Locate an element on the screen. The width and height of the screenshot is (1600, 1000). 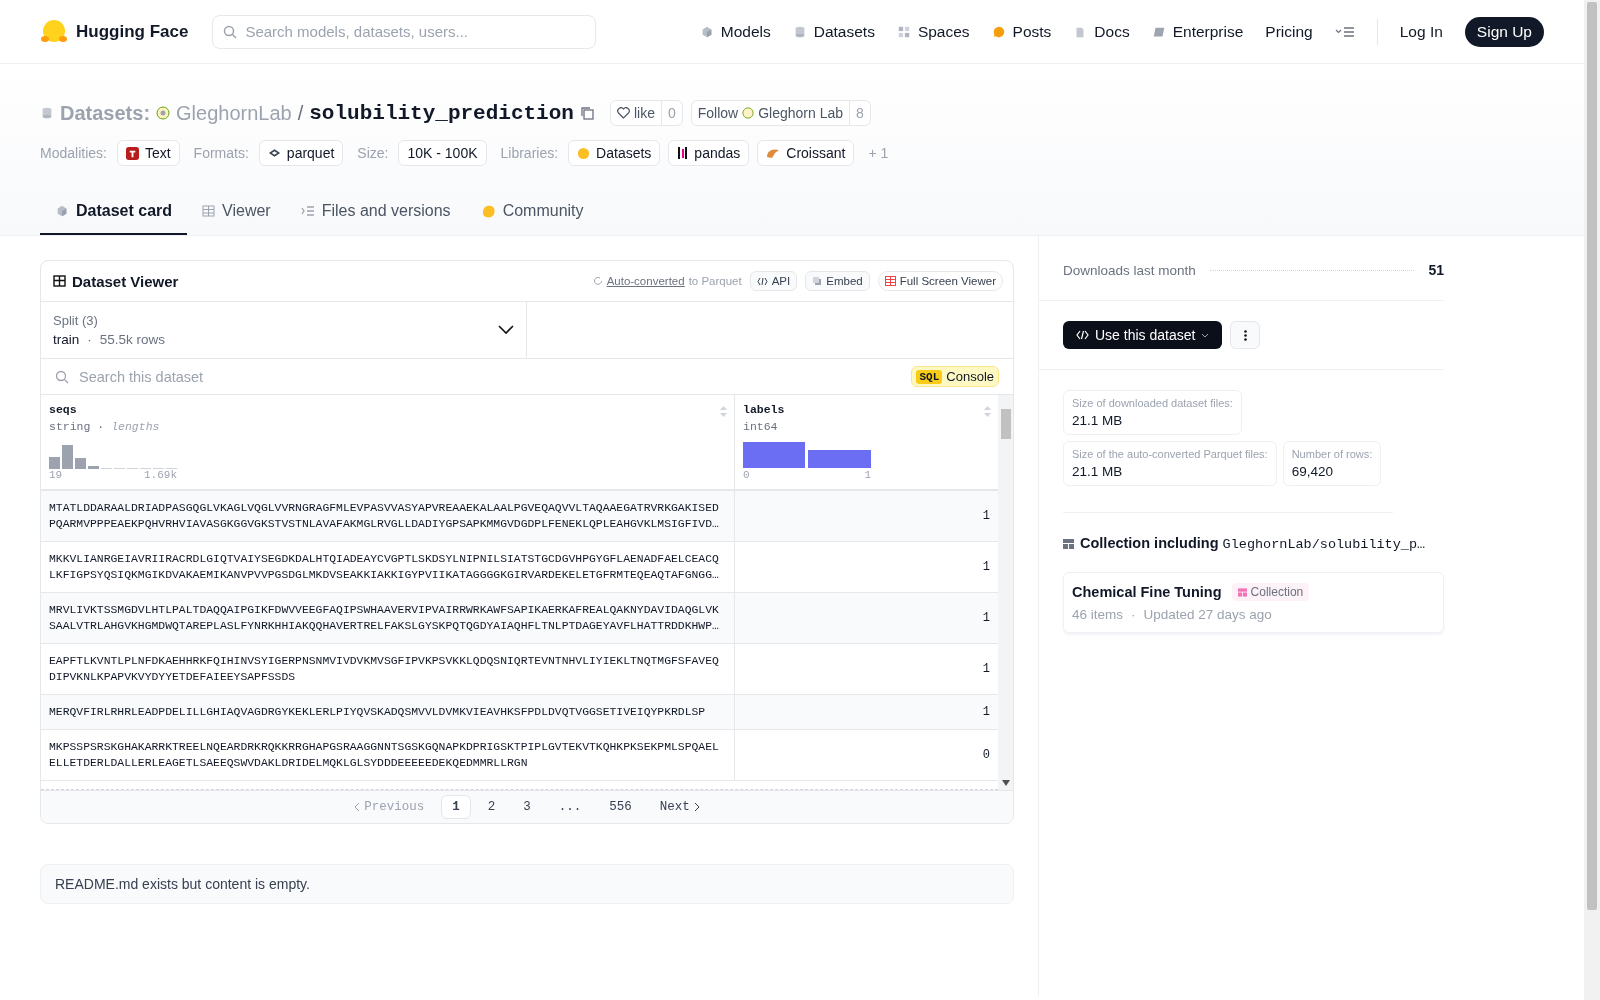
heart-icon is located at coordinates (623, 113).